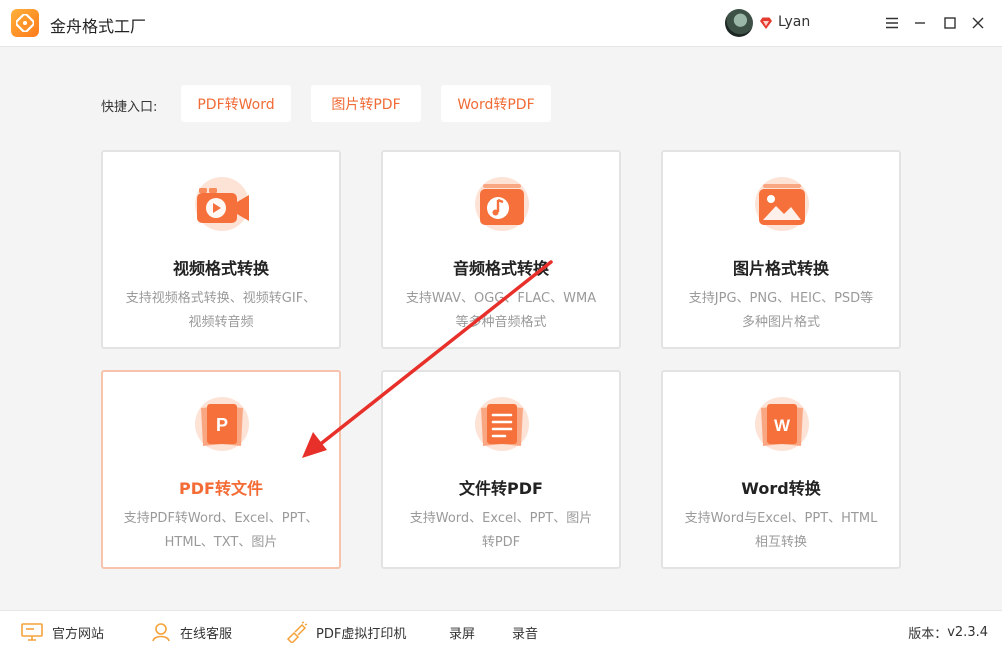  What do you see at coordinates (25, 23) in the screenshot?
I see `app-logo-icon` at bounding box center [25, 23].